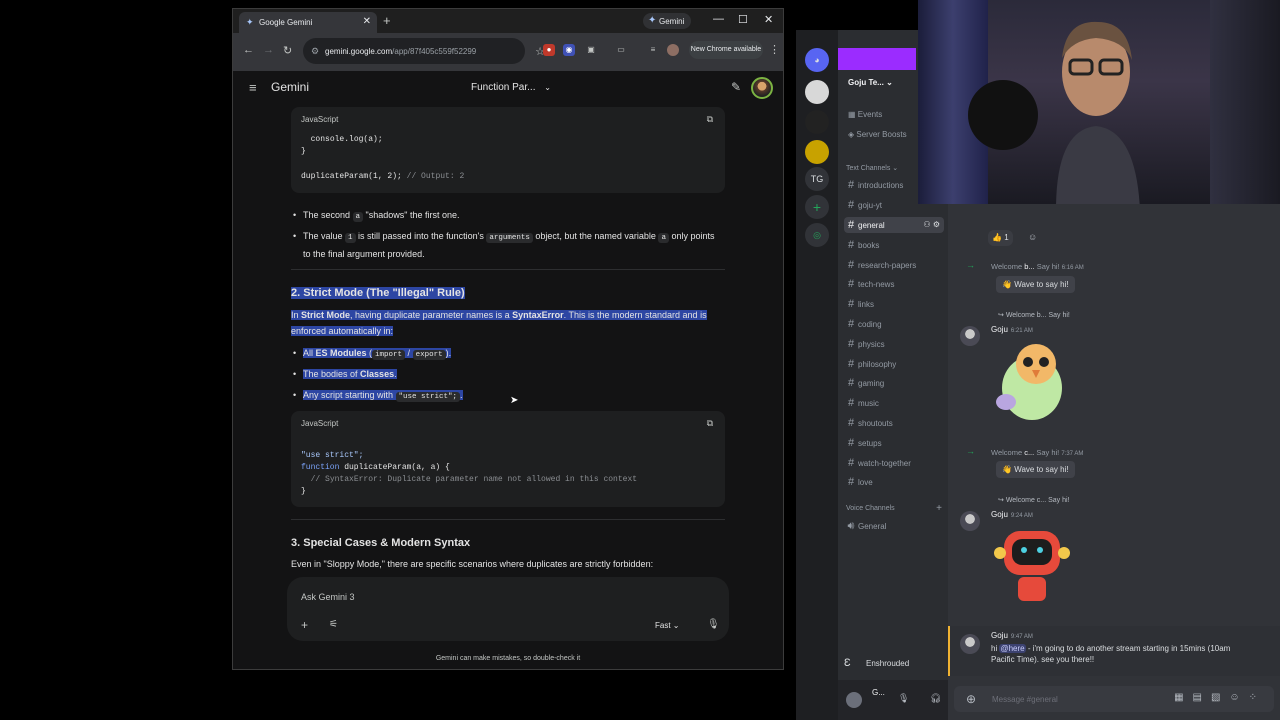 The image size is (1280, 720). What do you see at coordinates (718, 19) in the screenshot?
I see `minimize-icon: —` at bounding box center [718, 19].